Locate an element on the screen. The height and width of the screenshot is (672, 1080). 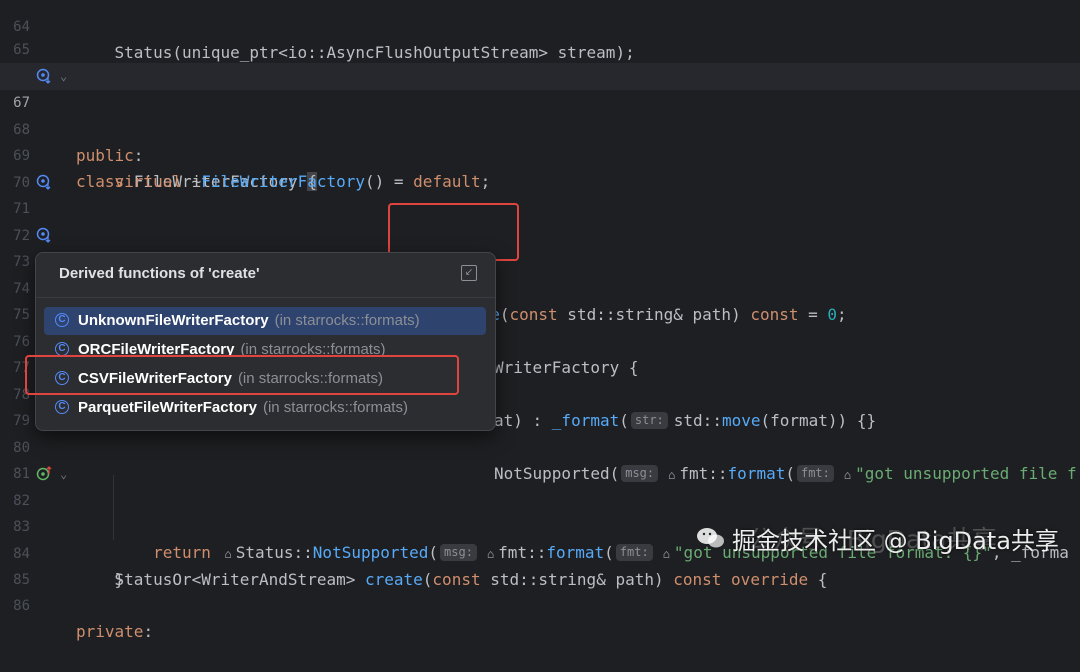
code-text: private: is located at coordinates (115, 632).